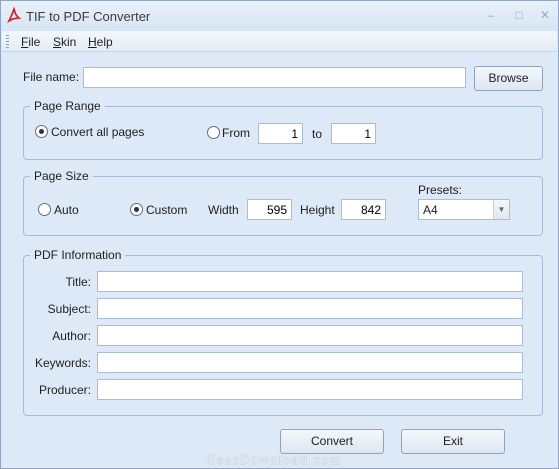 The width and height of the screenshot is (559, 469). I want to click on convert-button-label: Convert, so click(332, 441).